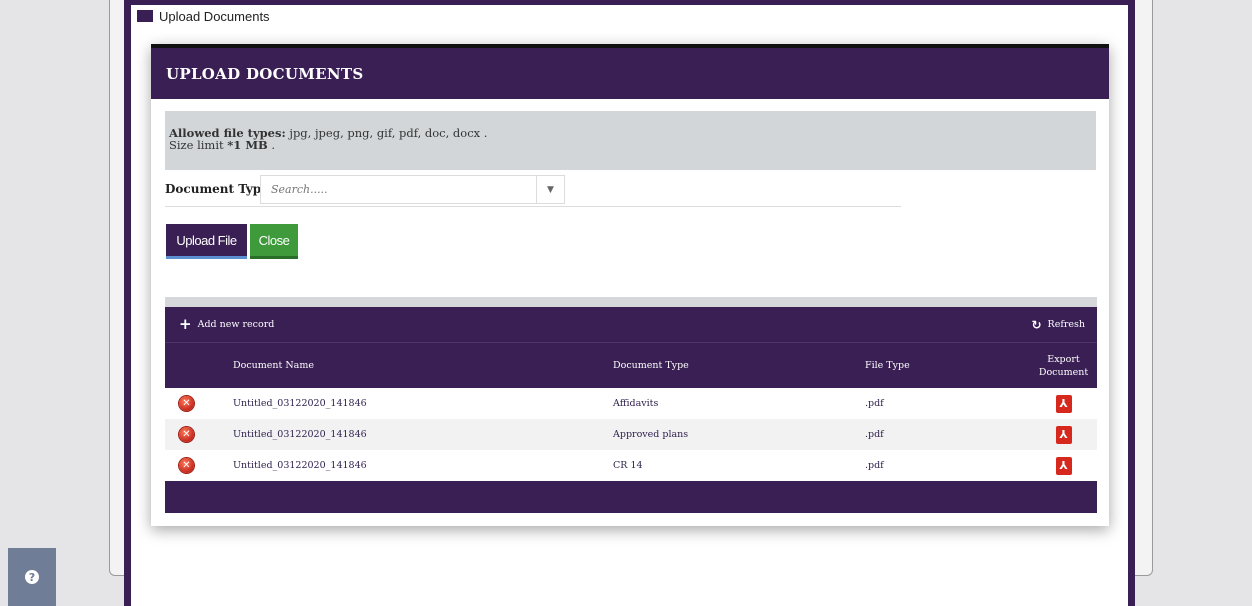 This screenshot has width=1252, height=606. Describe the element at coordinates (1063, 372) in the screenshot. I see `export-header-line2: Document` at that location.